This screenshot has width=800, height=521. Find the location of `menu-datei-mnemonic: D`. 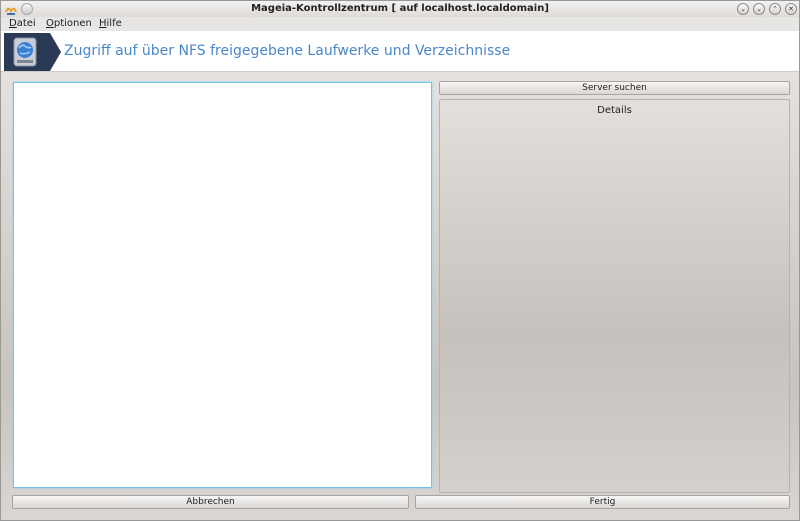

menu-datei-mnemonic: D is located at coordinates (13, 23).